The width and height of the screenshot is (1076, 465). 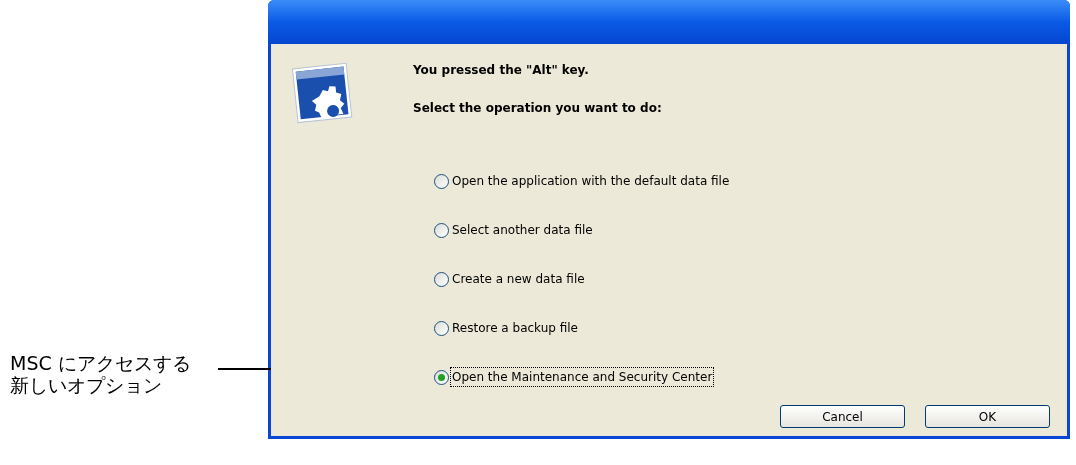 I want to click on callout-text: MSC にアクセスする, so click(x=101, y=363).